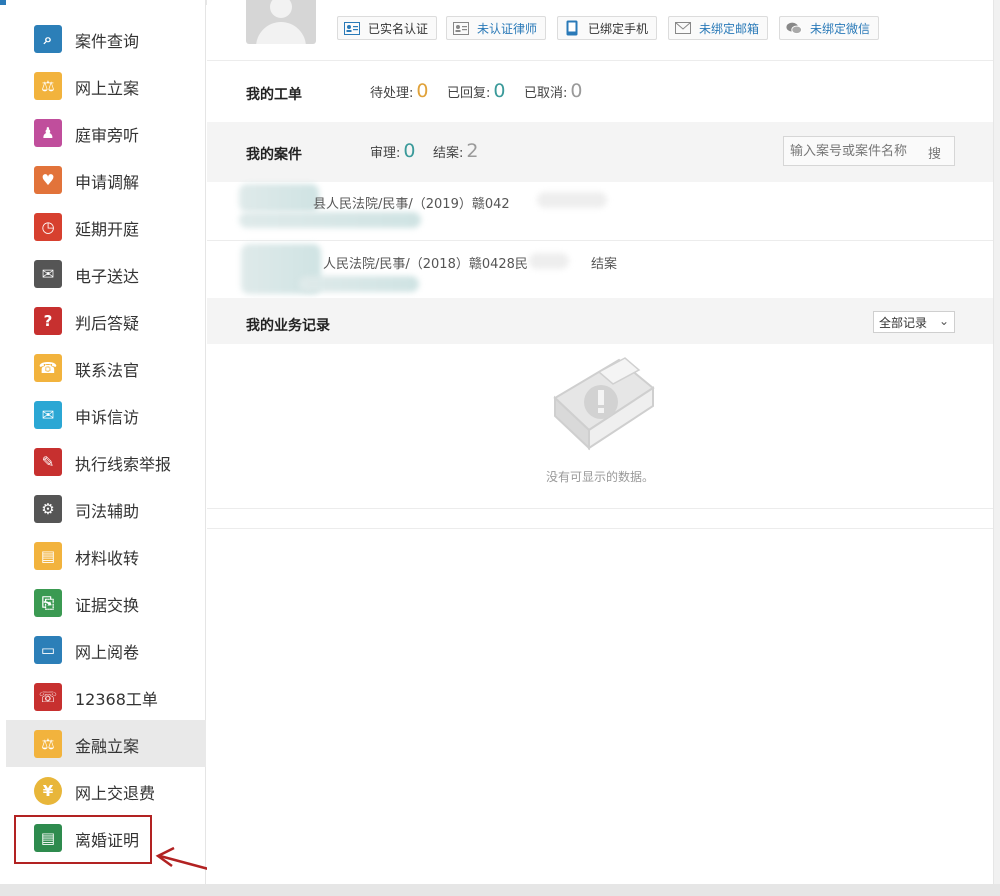  What do you see at coordinates (934, 152) in the screenshot?
I see `case-search-button: 搜` at bounding box center [934, 152].